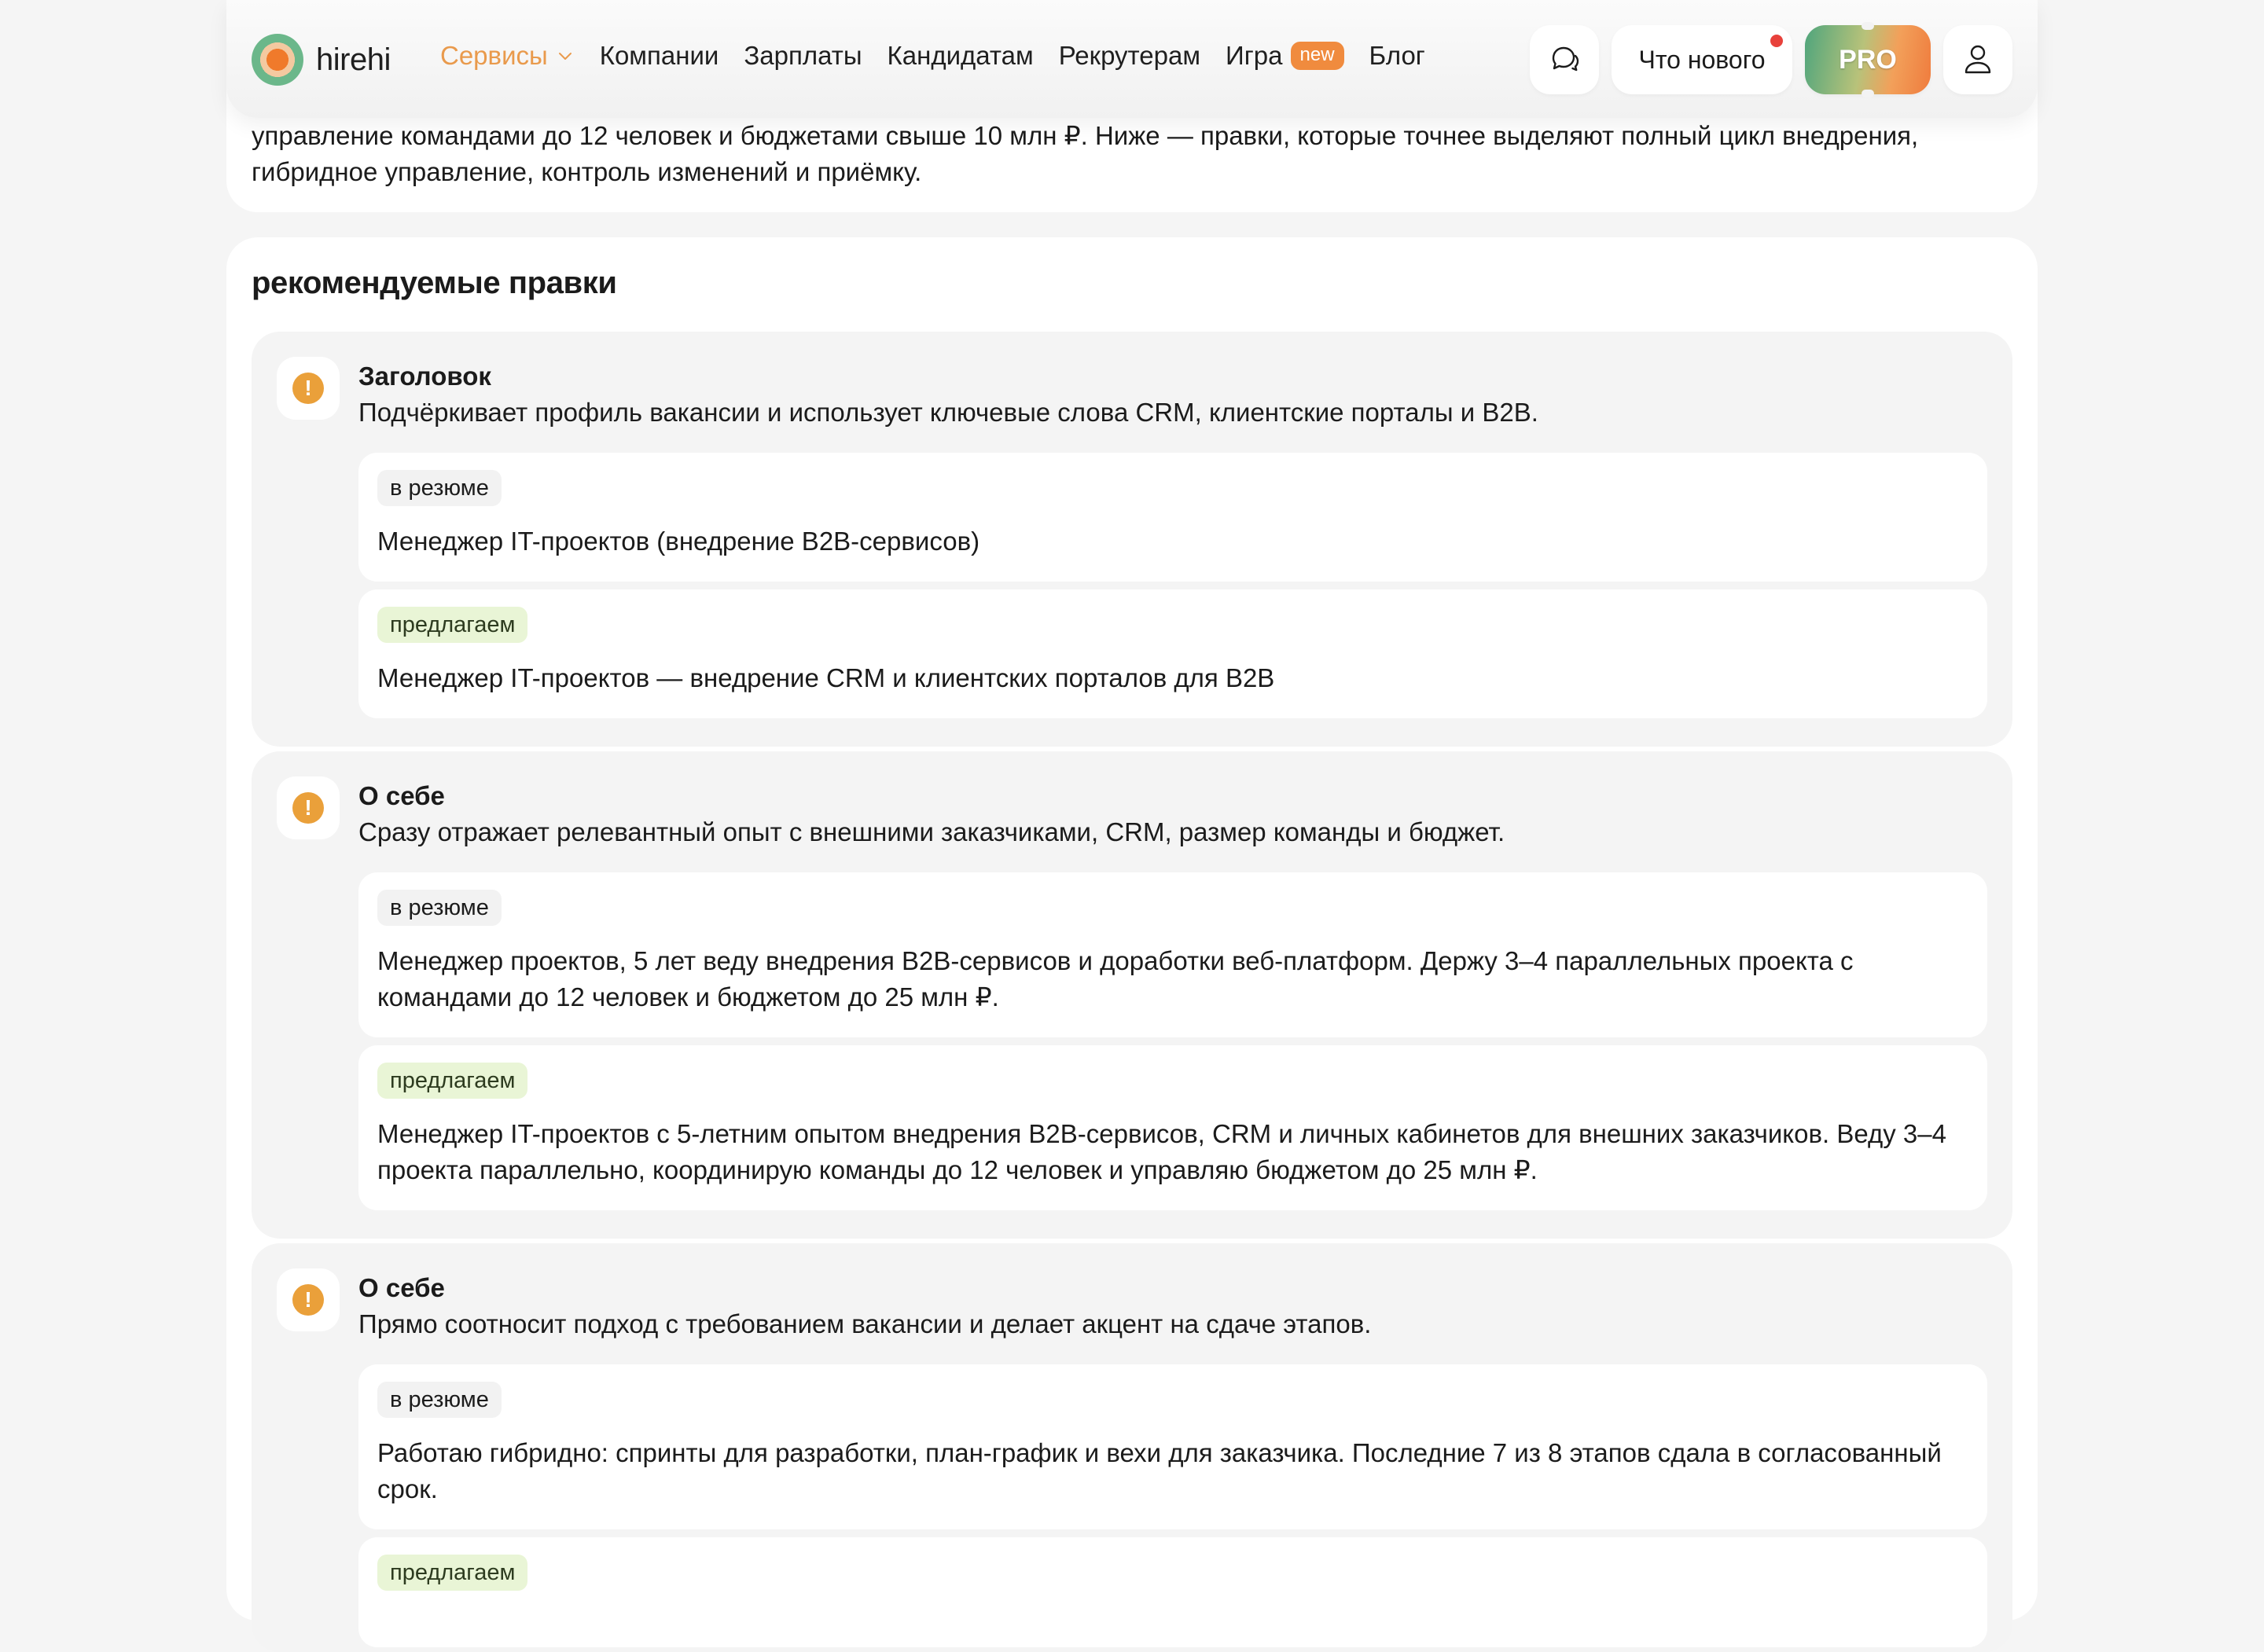 The height and width of the screenshot is (1652, 2264). What do you see at coordinates (565, 57) in the screenshot?
I see `chevron-down-icon` at bounding box center [565, 57].